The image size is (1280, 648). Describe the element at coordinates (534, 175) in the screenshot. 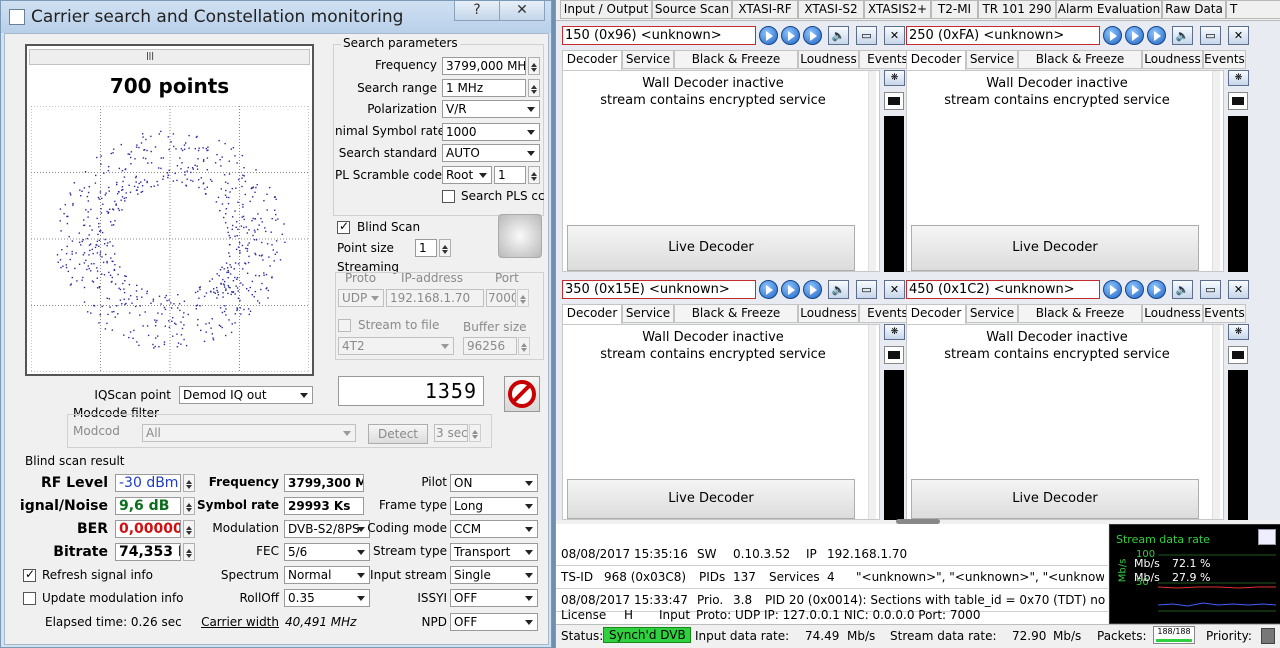

I see `pls-value-spinner` at that location.